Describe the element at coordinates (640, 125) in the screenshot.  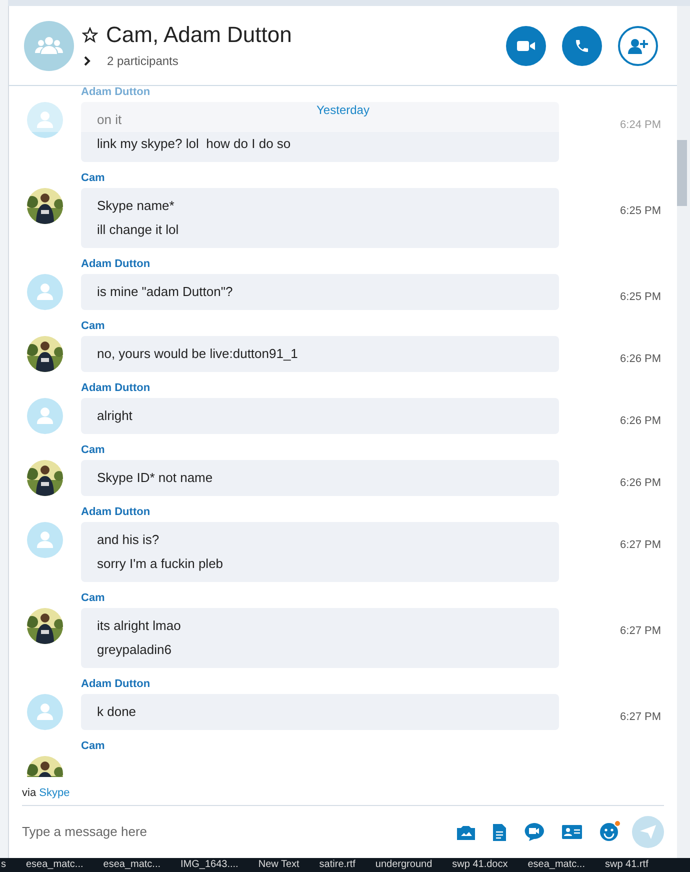
I see `message-time: 6:24 PM` at that location.